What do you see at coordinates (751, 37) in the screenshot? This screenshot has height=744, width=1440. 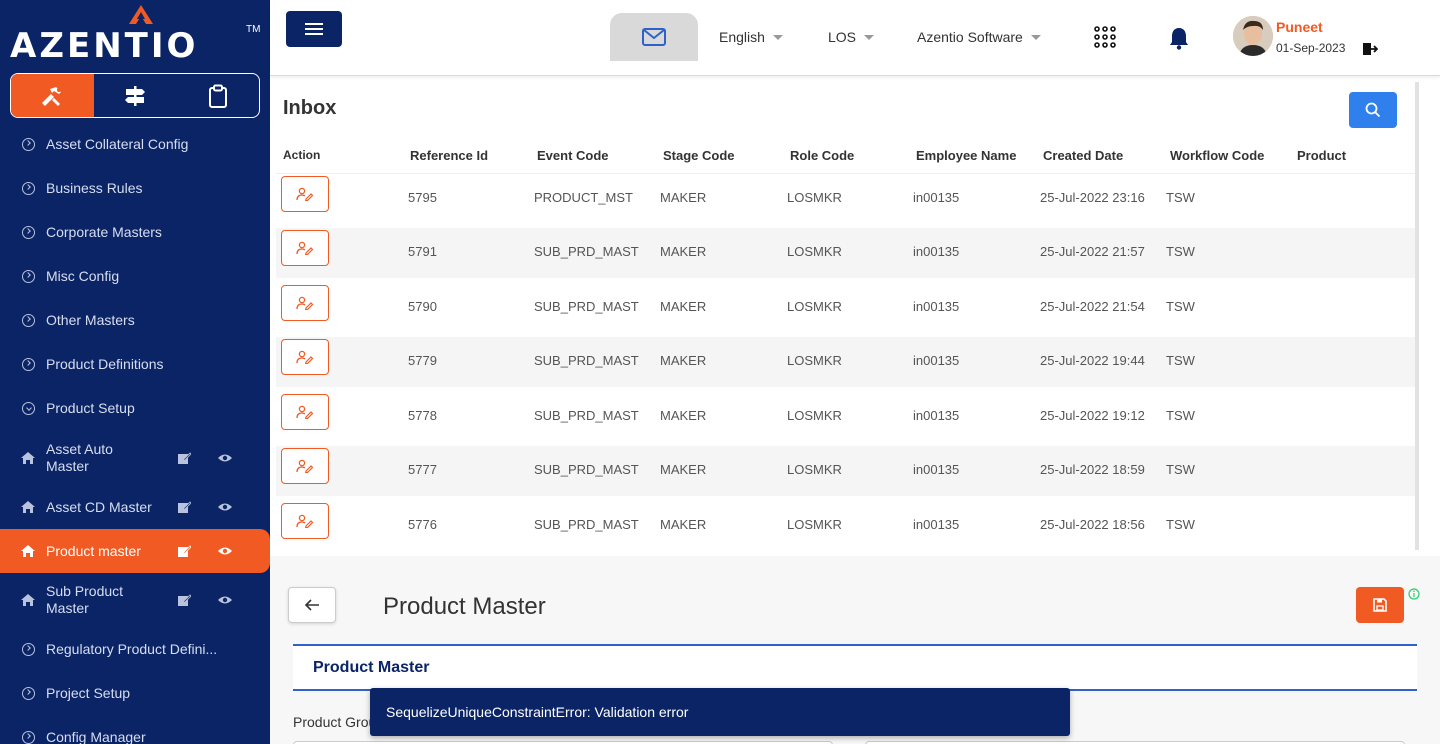 I see `language-dropdown: English` at bounding box center [751, 37].